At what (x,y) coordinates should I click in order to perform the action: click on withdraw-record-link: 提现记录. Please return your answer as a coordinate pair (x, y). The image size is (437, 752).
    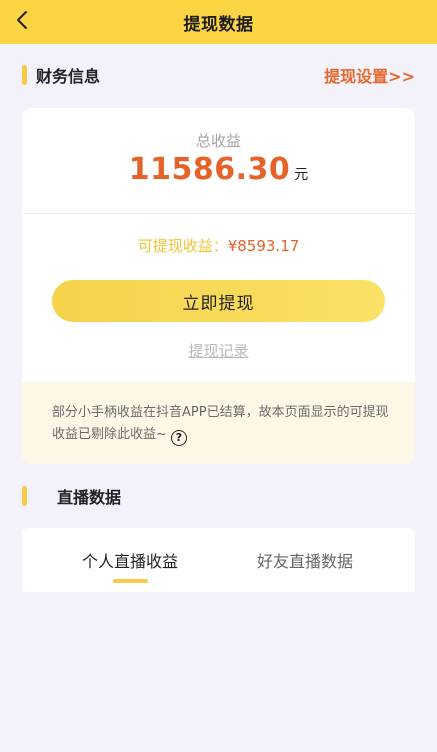
    Looking at the image, I should click on (218, 350).